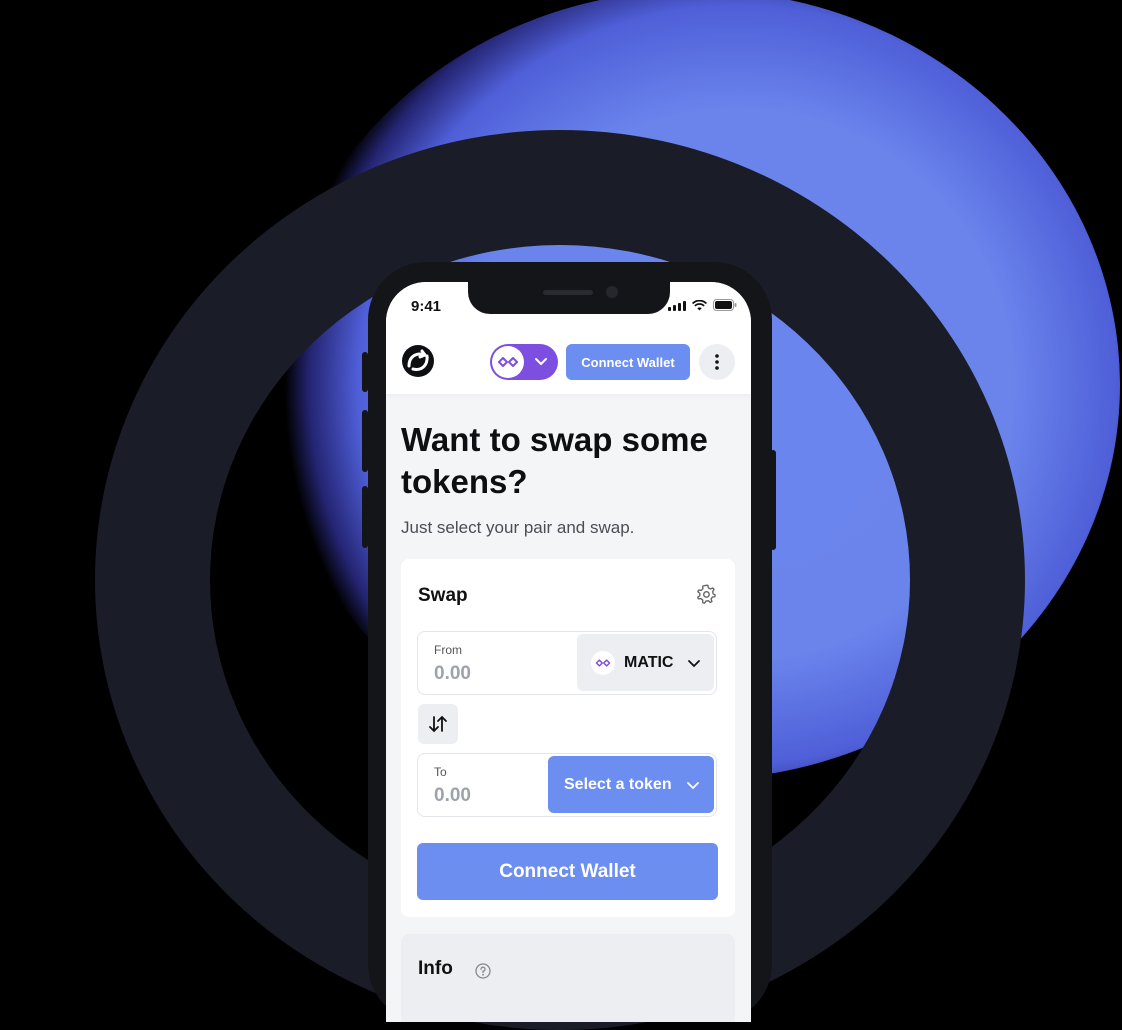 This screenshot has width=1122, height=1030. Describe the element at coordinates (628, 362) in the screenshot. I see `connect-wallet-header-button: Connect Wallet` at that location.